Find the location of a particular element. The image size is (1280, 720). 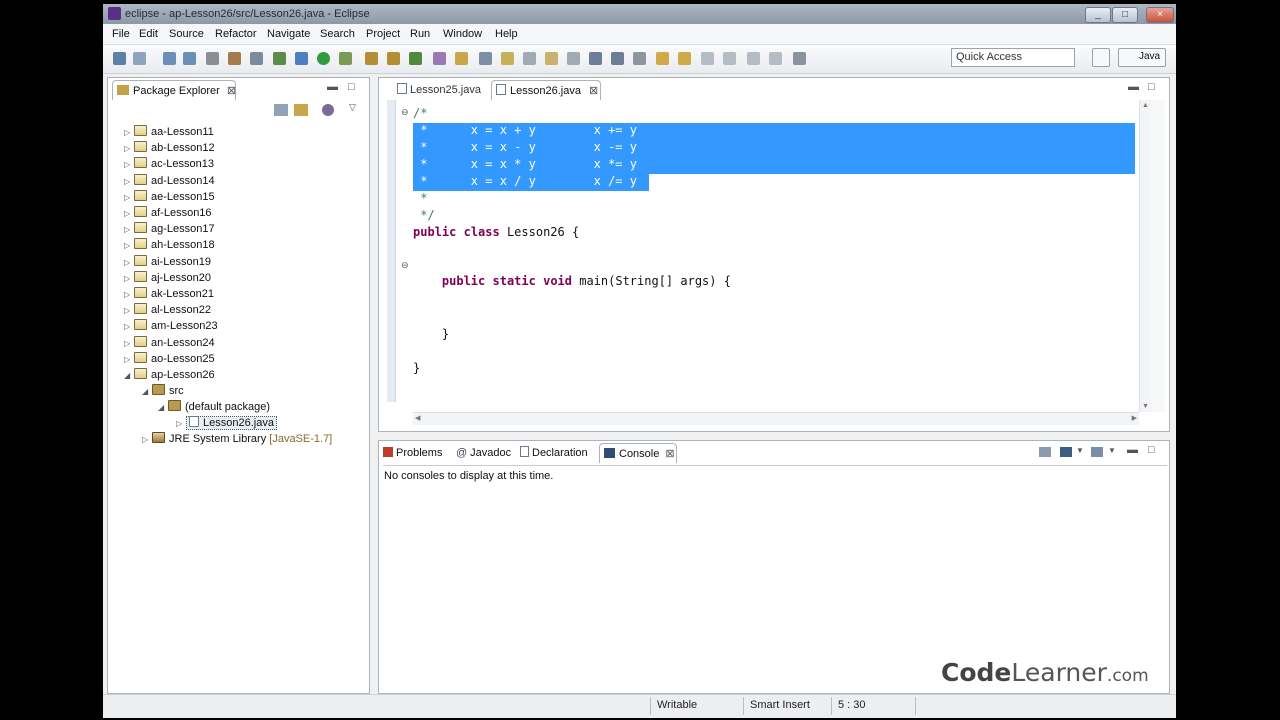

search-icon is located at coordinates (485, 58).